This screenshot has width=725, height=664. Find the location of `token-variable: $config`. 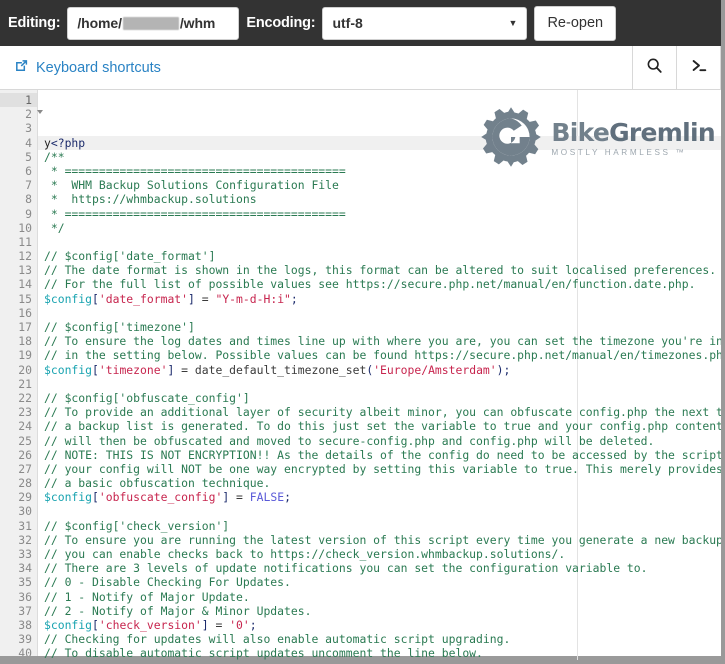

token-variable: $config is located at coordinates (68, 298).